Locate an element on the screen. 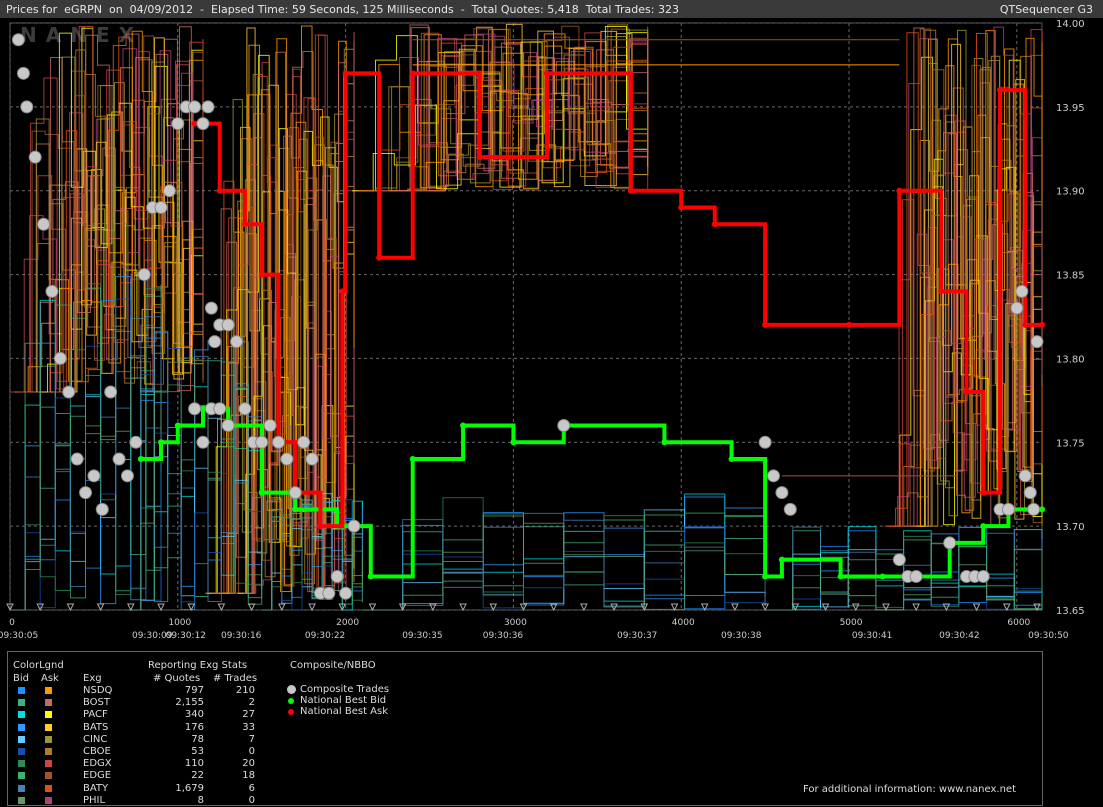 This screenshot has width=1103, height=807. y-tick-label: 13.65 is located at coordinates (1070, 611).